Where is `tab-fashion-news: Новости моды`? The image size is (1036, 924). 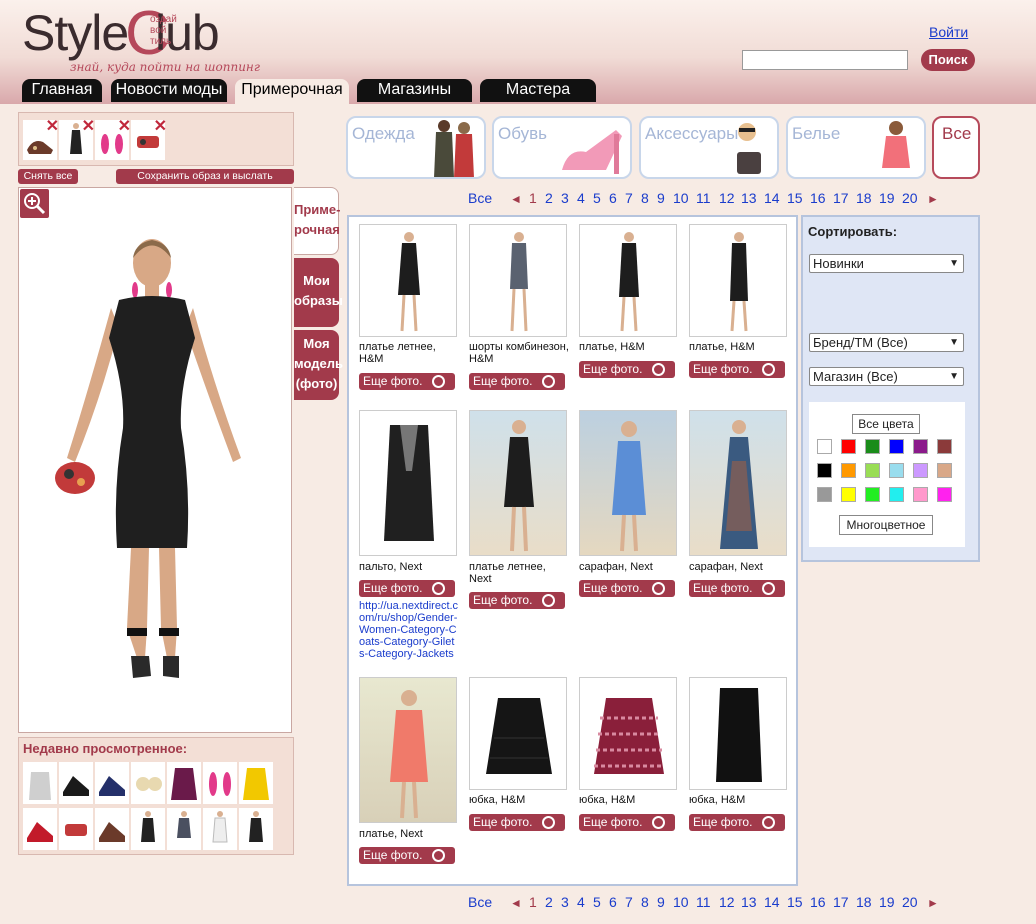
tab-fashion-news: Новости моды is located at coordinates (169, 90).